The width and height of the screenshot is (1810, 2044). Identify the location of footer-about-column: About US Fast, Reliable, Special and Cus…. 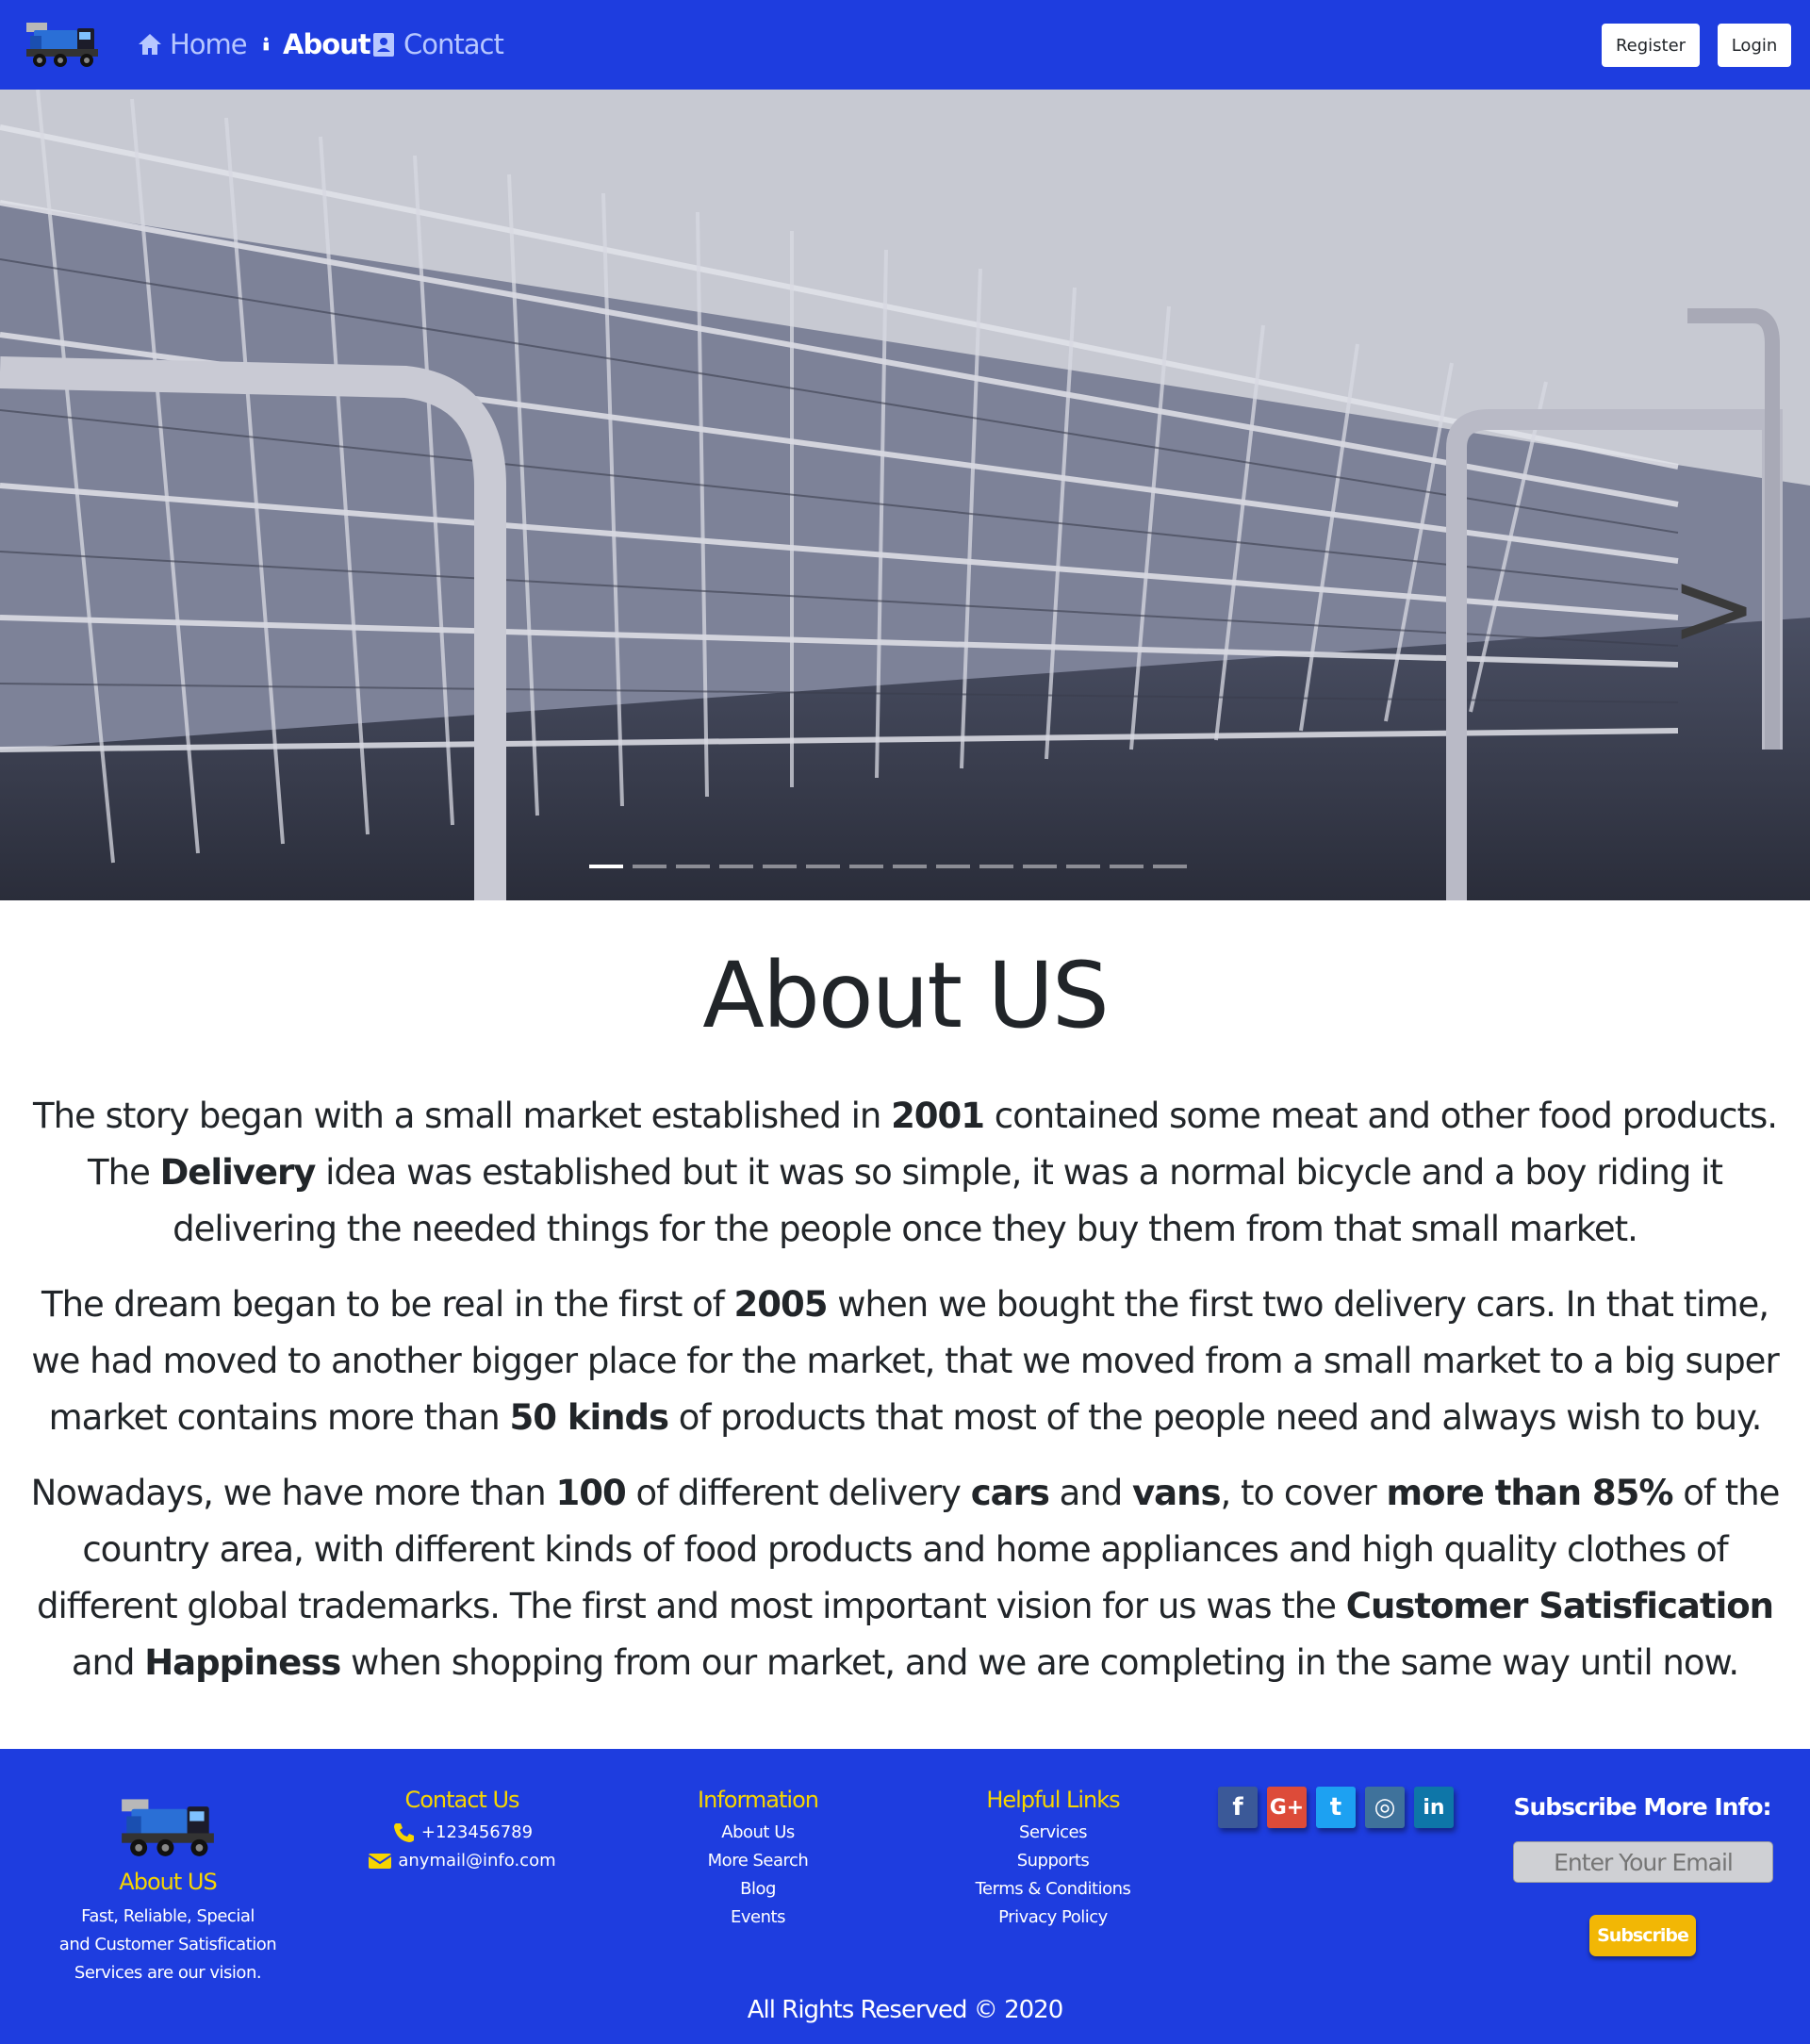
(168, 1889).